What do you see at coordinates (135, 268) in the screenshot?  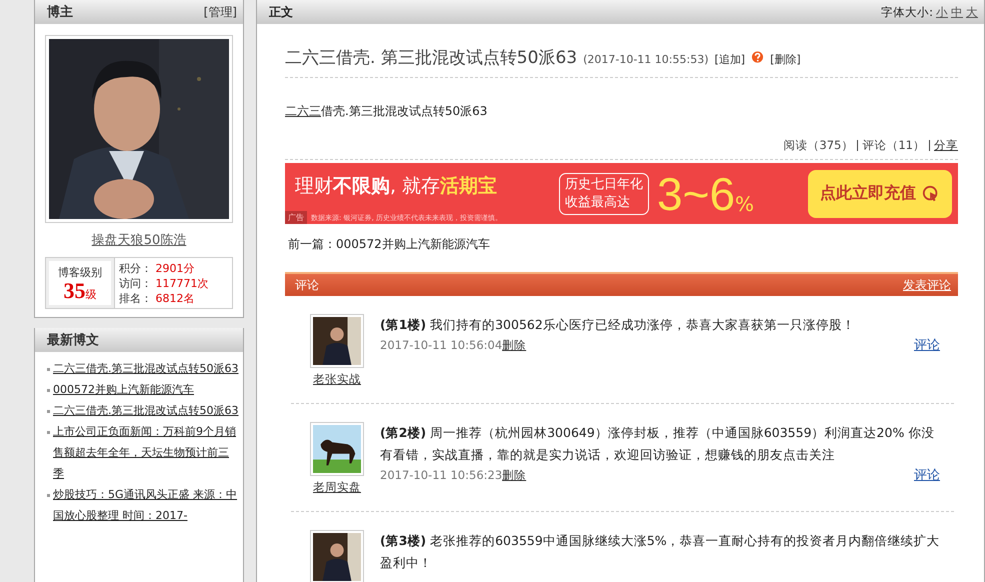 I see `stat-label: 积分：` at bounding box center [135, 268].